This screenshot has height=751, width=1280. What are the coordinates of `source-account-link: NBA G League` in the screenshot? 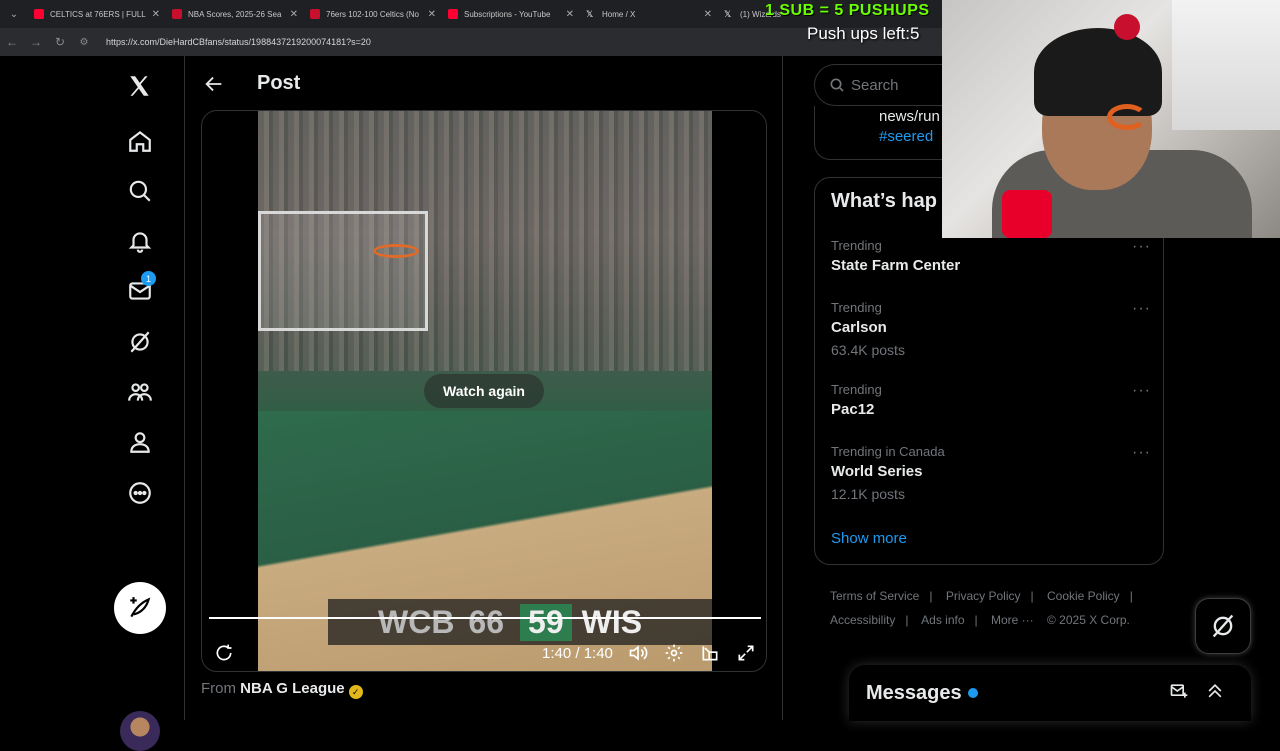 It's located at (292, 688).